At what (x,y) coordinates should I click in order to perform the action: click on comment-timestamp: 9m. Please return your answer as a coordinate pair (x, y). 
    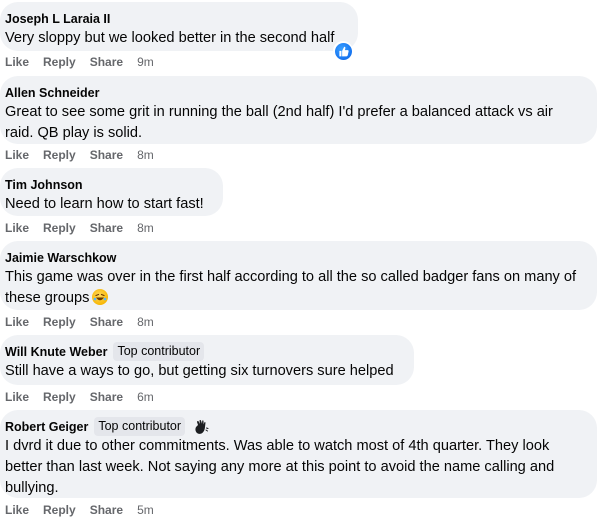
    Looking at the image, I should click on (145, 62).